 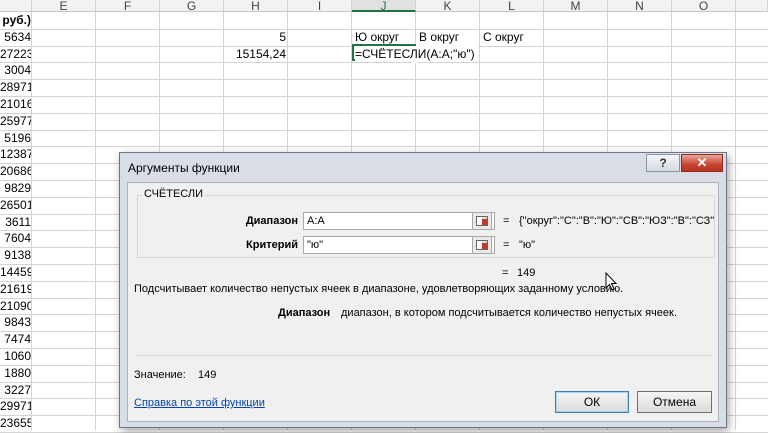 What do you see at coordinates (15, 171) in the screenshot?
I see `cell-d9: 20686` at bounding box center [15, 171].